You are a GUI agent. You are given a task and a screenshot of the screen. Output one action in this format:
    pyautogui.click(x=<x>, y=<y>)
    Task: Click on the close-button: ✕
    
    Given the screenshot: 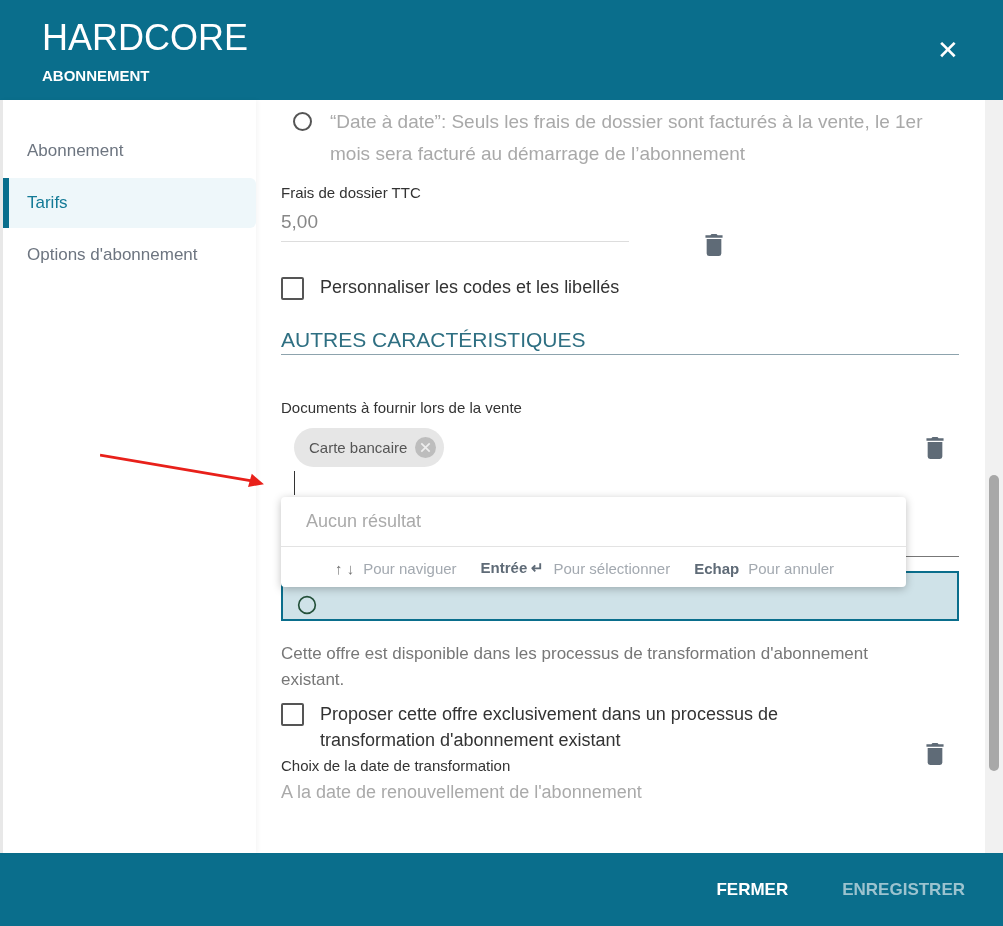 What is the action you would take?
    pyautogui.click(x=948, y=50)
    